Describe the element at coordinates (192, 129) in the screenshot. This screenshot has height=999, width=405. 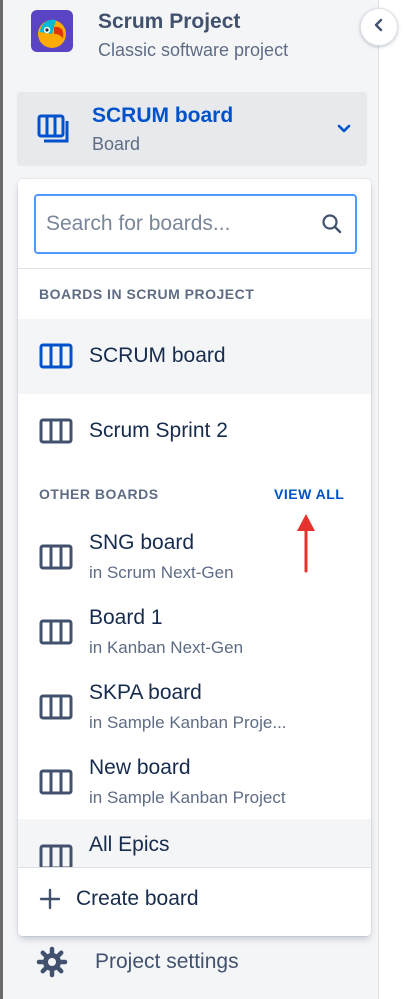
I see `board-switcher-button: SCRUM board Board` at that location.